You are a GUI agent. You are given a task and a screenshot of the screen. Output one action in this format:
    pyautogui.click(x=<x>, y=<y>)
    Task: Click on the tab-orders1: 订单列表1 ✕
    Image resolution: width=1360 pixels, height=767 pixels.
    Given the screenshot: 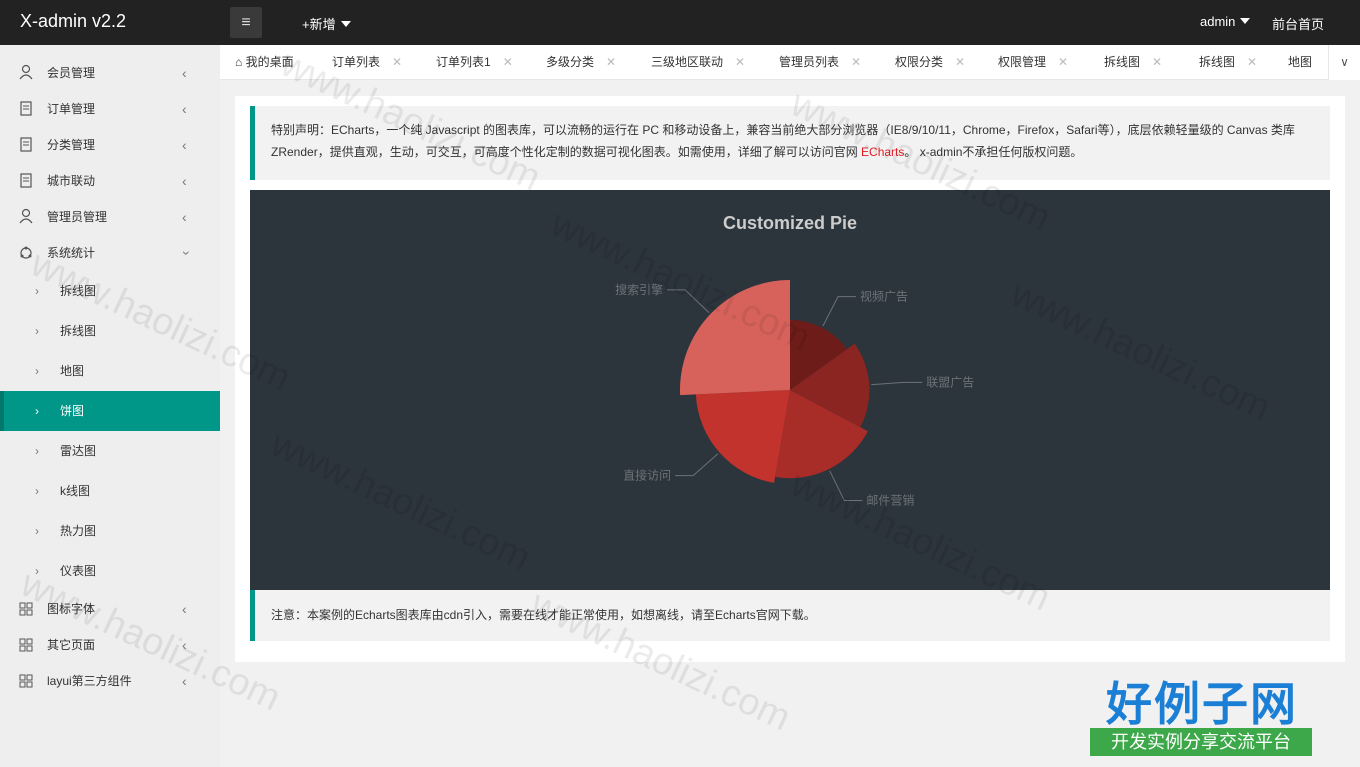 What is the action you would take?
    pyautogui.click(x=474, y=62)
    